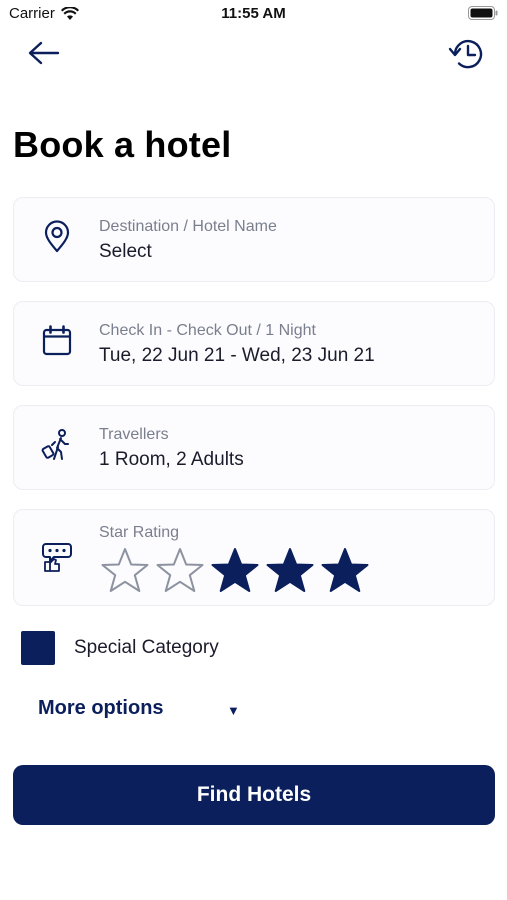  I want to click on status-bar: Carrier 11:55 AM, so click(253, 14).